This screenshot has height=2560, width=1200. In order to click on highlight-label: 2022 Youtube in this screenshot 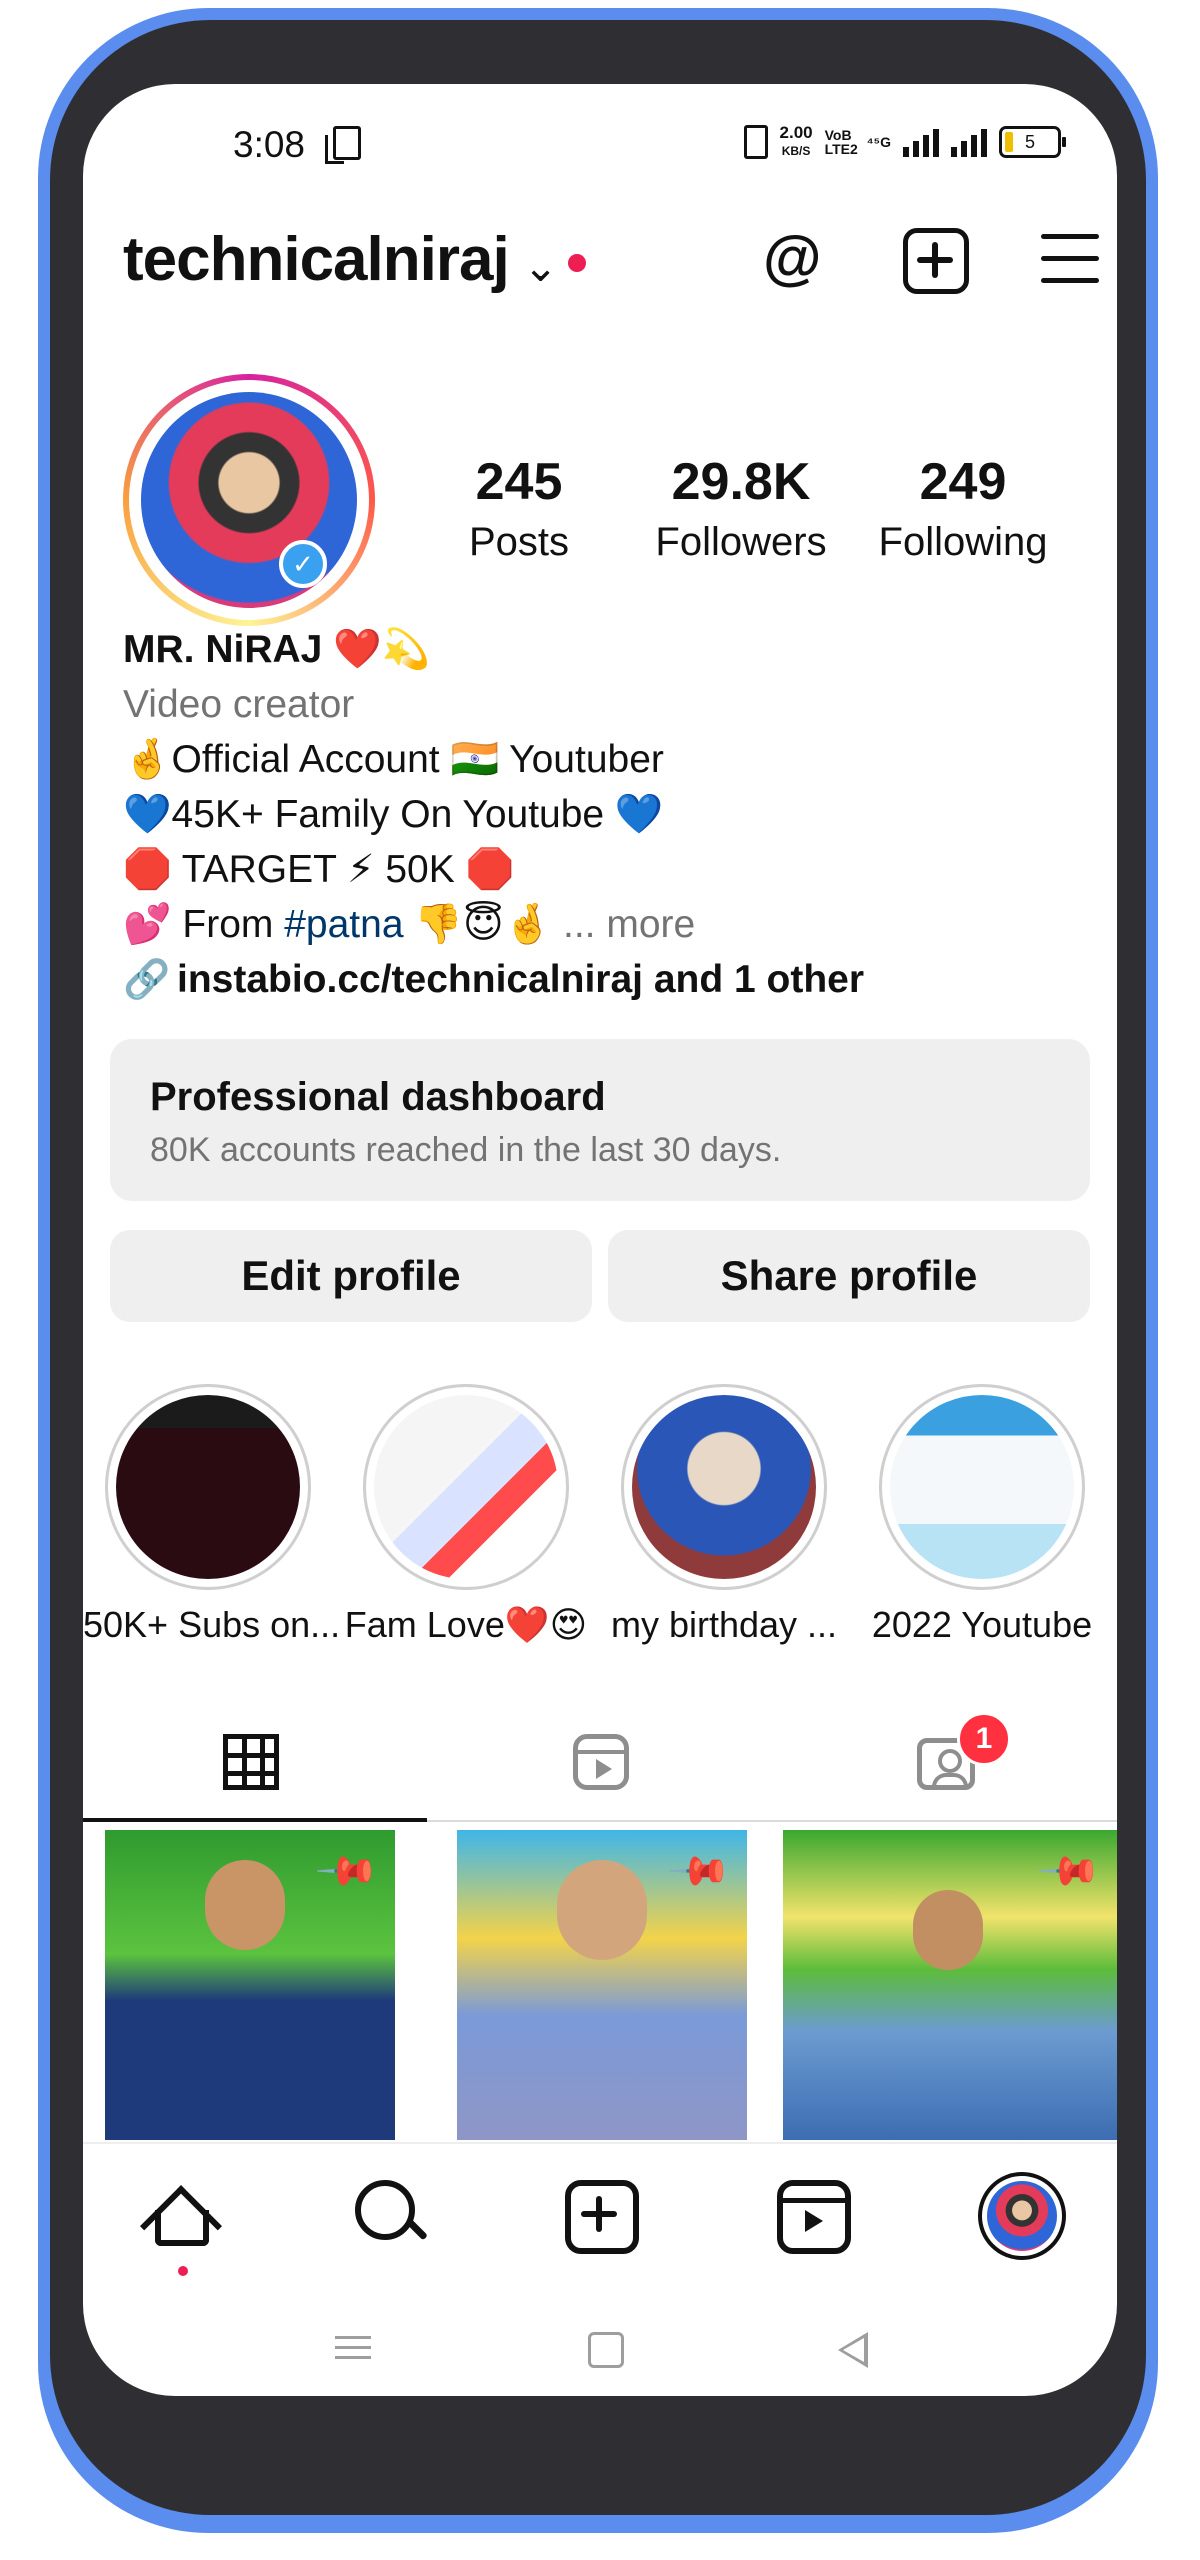, I will do `click(982, 1624)`.